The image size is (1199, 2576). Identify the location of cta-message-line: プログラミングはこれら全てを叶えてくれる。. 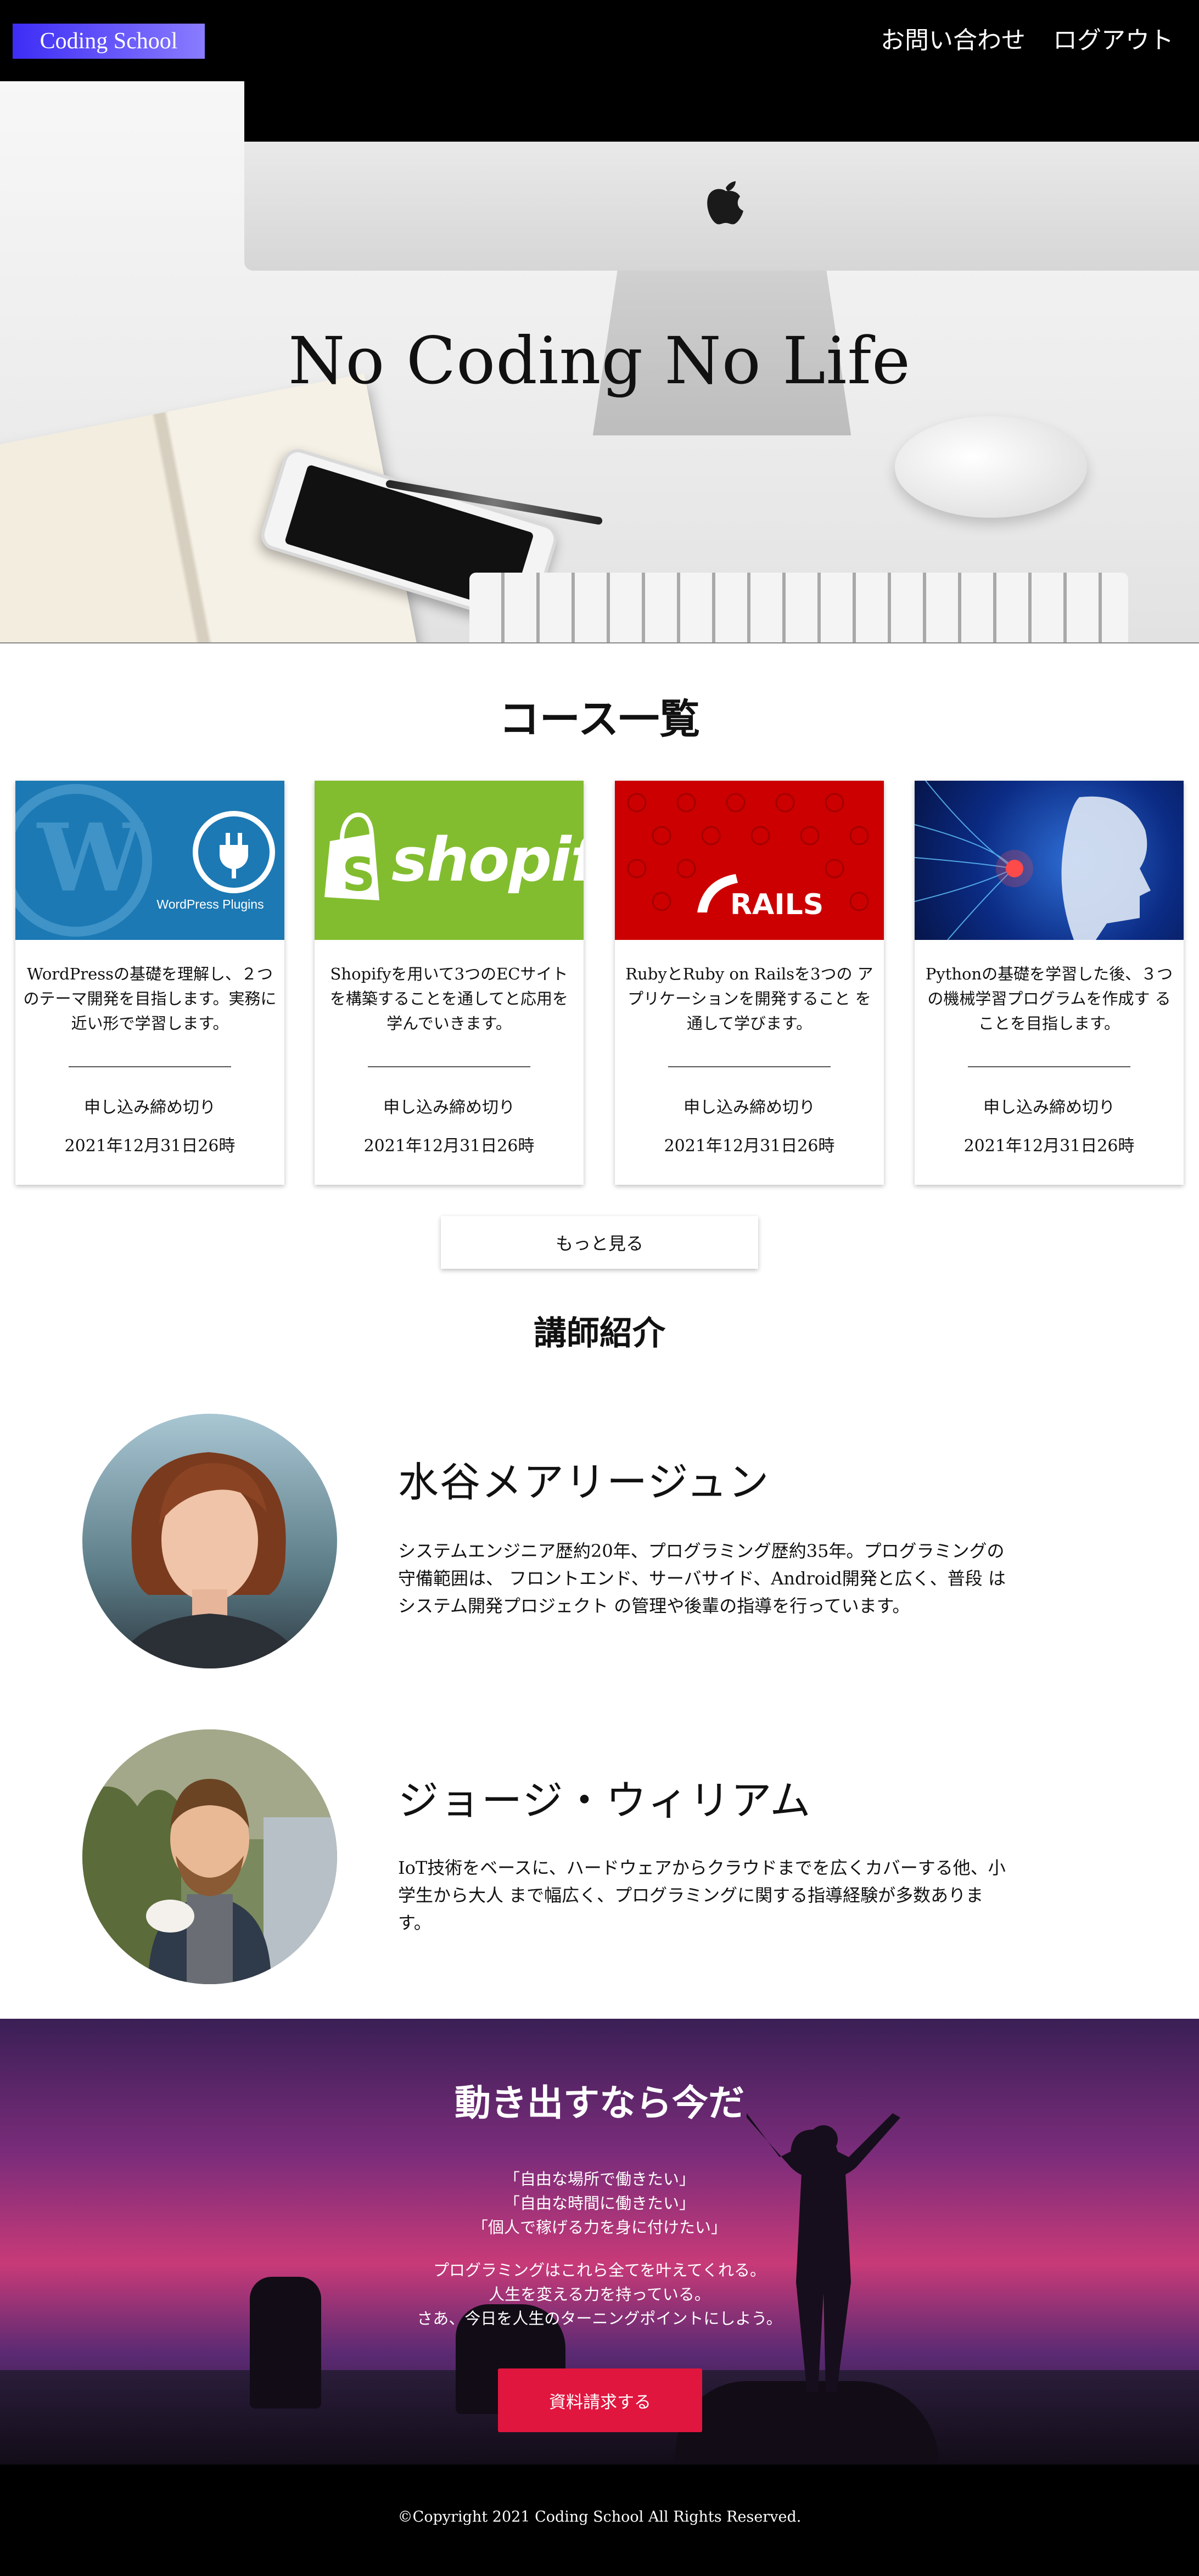
(599, 2271).